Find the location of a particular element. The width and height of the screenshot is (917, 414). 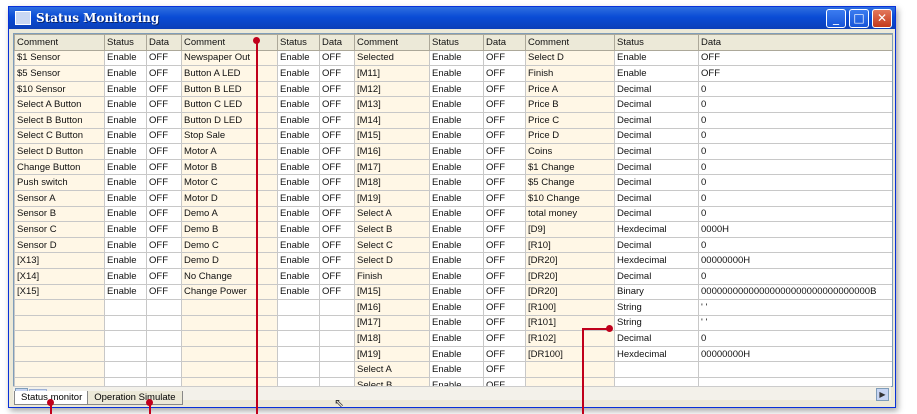

comment-cell: Change Button is located at coordinates (59, 167).